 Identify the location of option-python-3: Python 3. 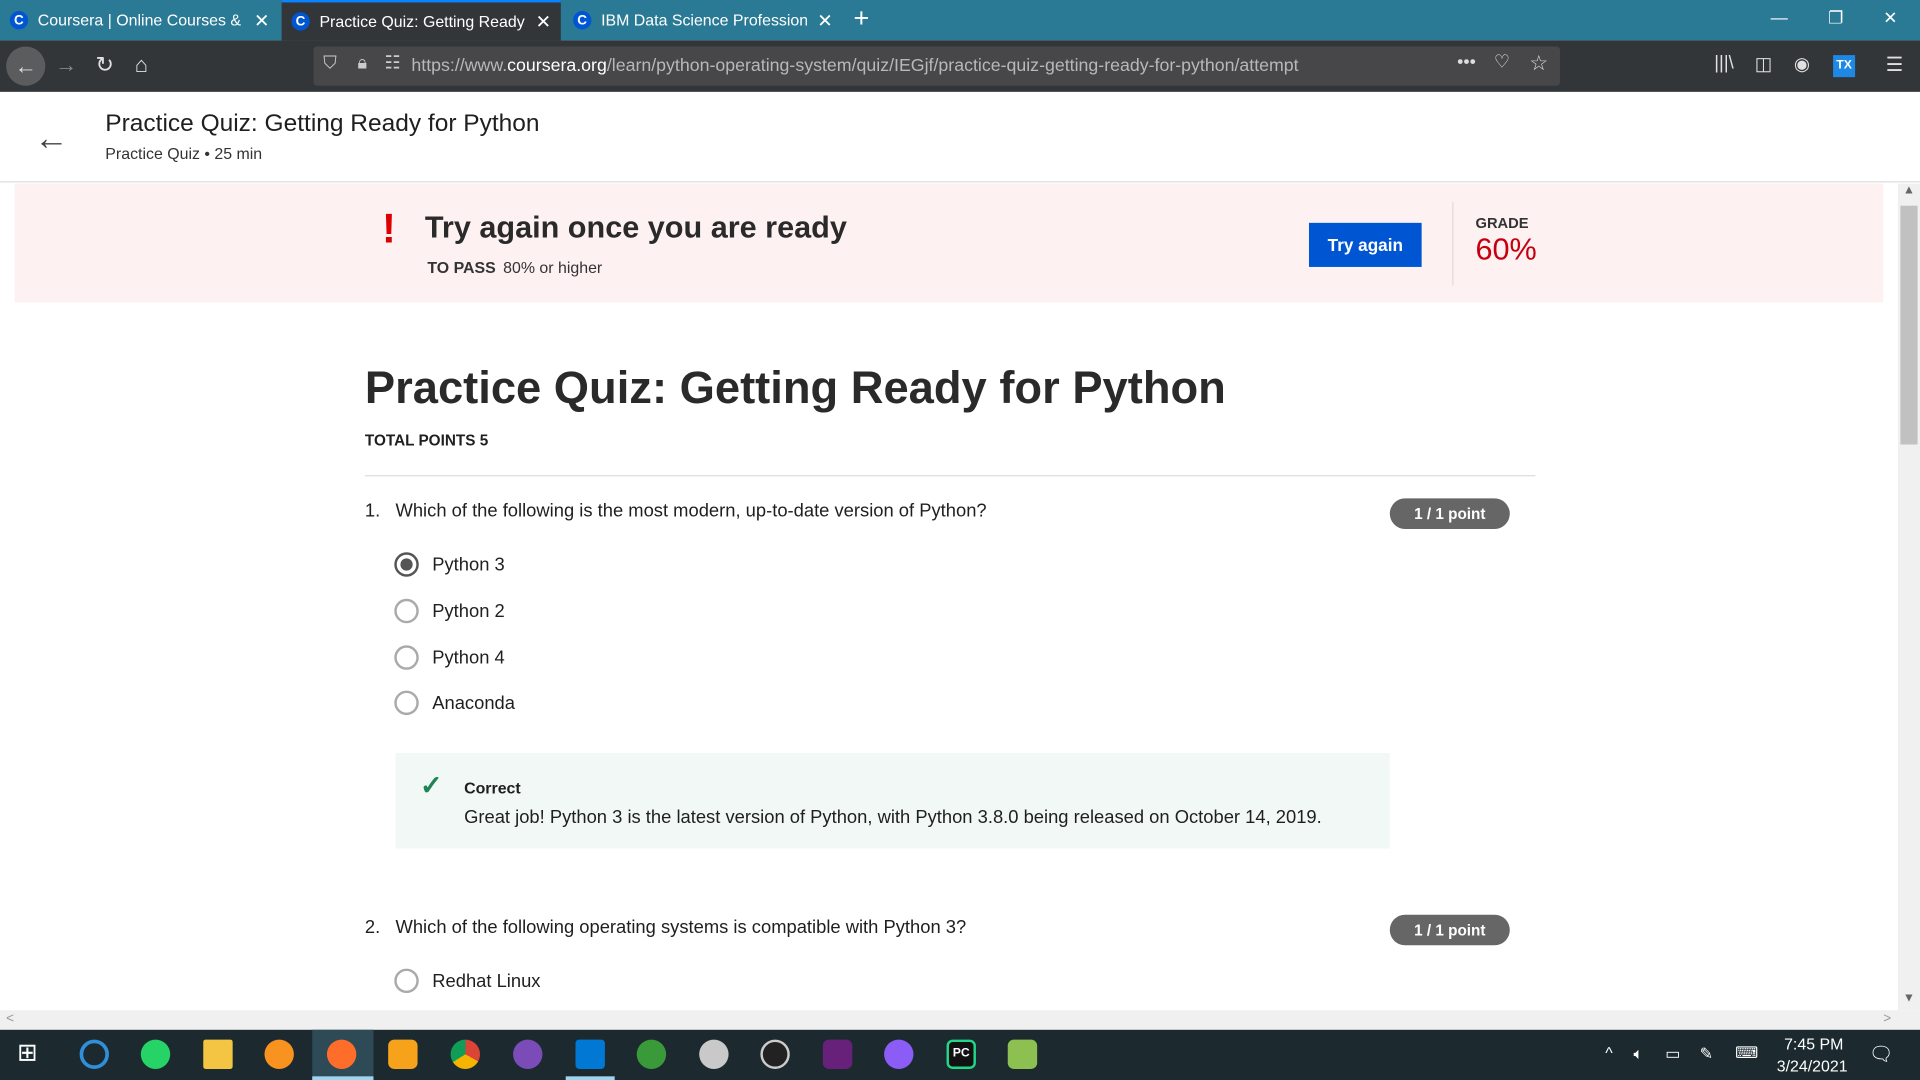
(449, 564).